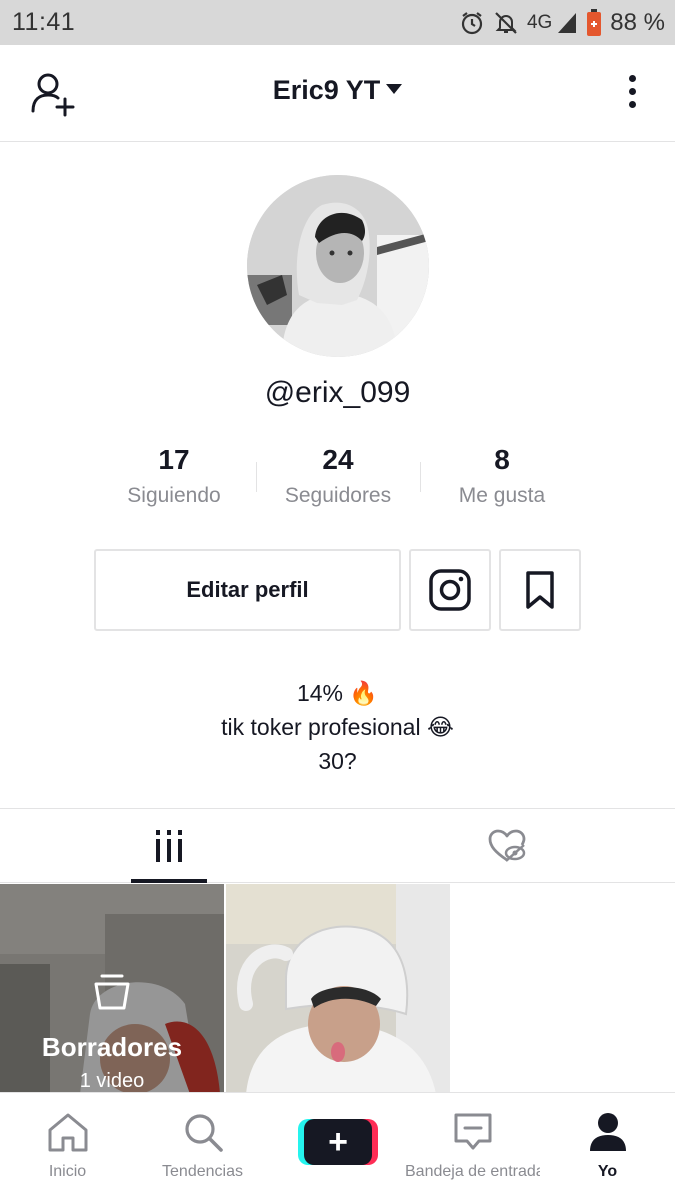 The height and width of the screenshot is (1200, 675). What do you see at coordinates (67, 1132) in the screenshot?
I see `home-icon` at bounding box center [67, 1132].